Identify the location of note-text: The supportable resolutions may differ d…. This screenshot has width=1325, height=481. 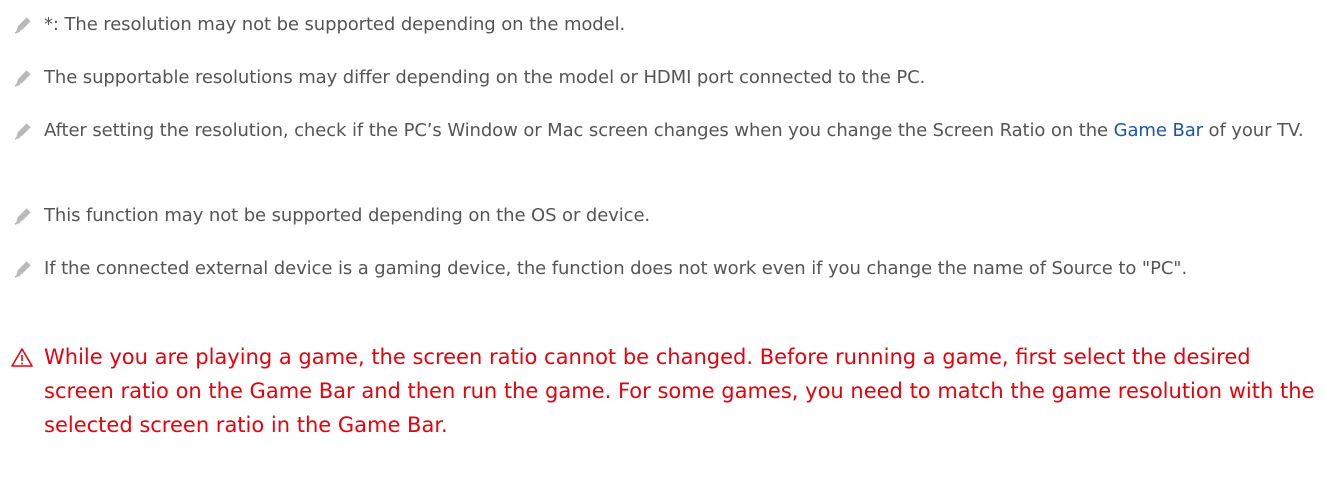
(485, 77).